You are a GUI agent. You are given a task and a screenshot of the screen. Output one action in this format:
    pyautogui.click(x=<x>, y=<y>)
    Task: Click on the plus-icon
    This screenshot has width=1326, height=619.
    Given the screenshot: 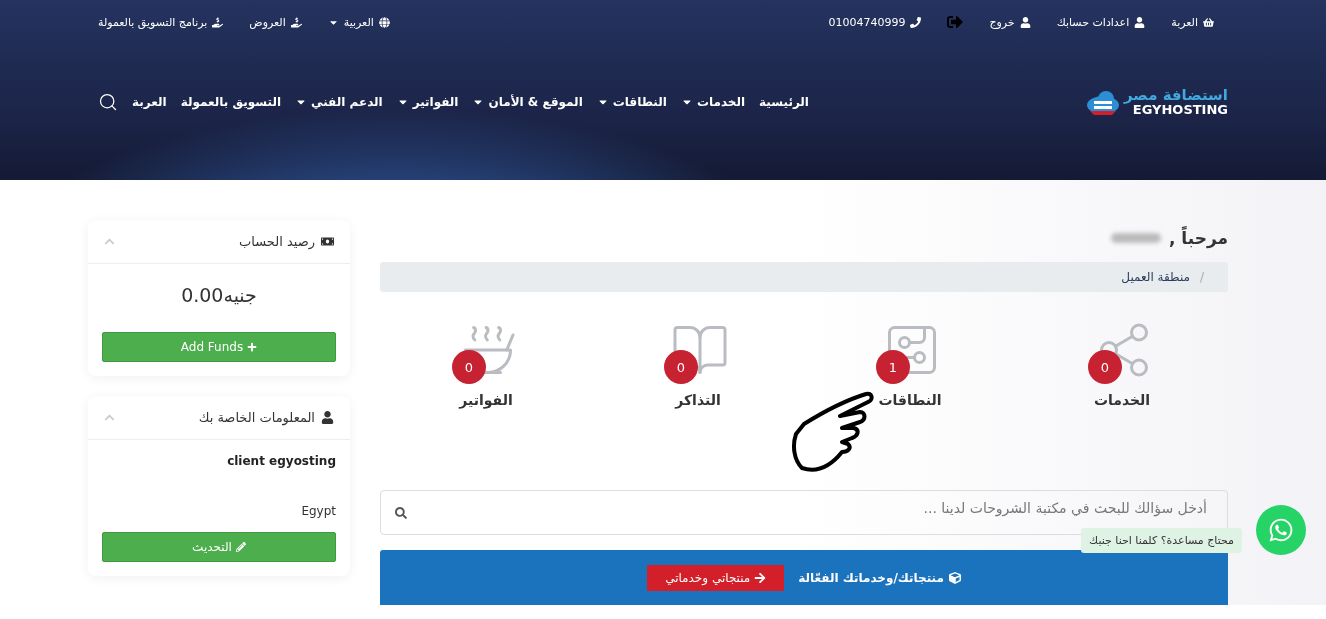 What is the action you would take?
    pyautogui.click(x=252, y=347)
    